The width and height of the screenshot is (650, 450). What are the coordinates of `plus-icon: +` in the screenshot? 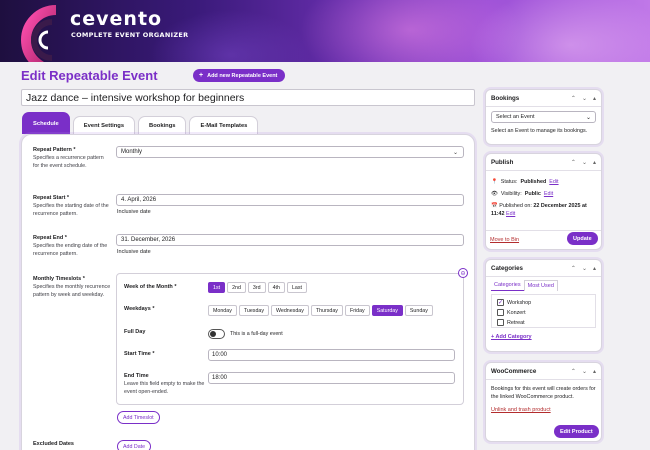 It's located at (201, 75).